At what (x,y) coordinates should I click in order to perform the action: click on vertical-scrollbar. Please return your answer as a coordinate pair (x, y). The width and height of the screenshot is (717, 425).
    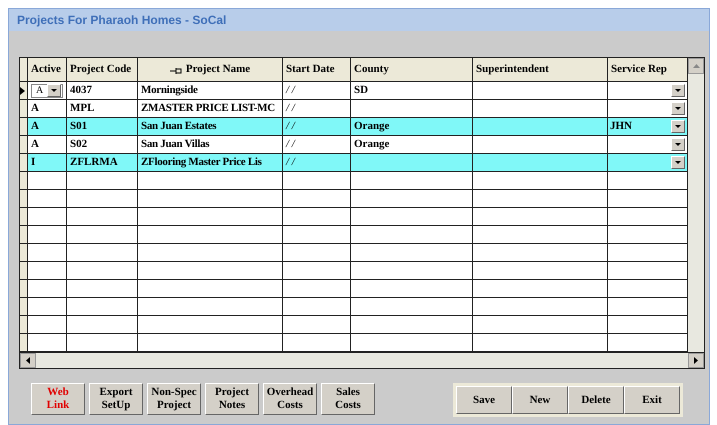
    Looking at the image, I should click on (696, 205).